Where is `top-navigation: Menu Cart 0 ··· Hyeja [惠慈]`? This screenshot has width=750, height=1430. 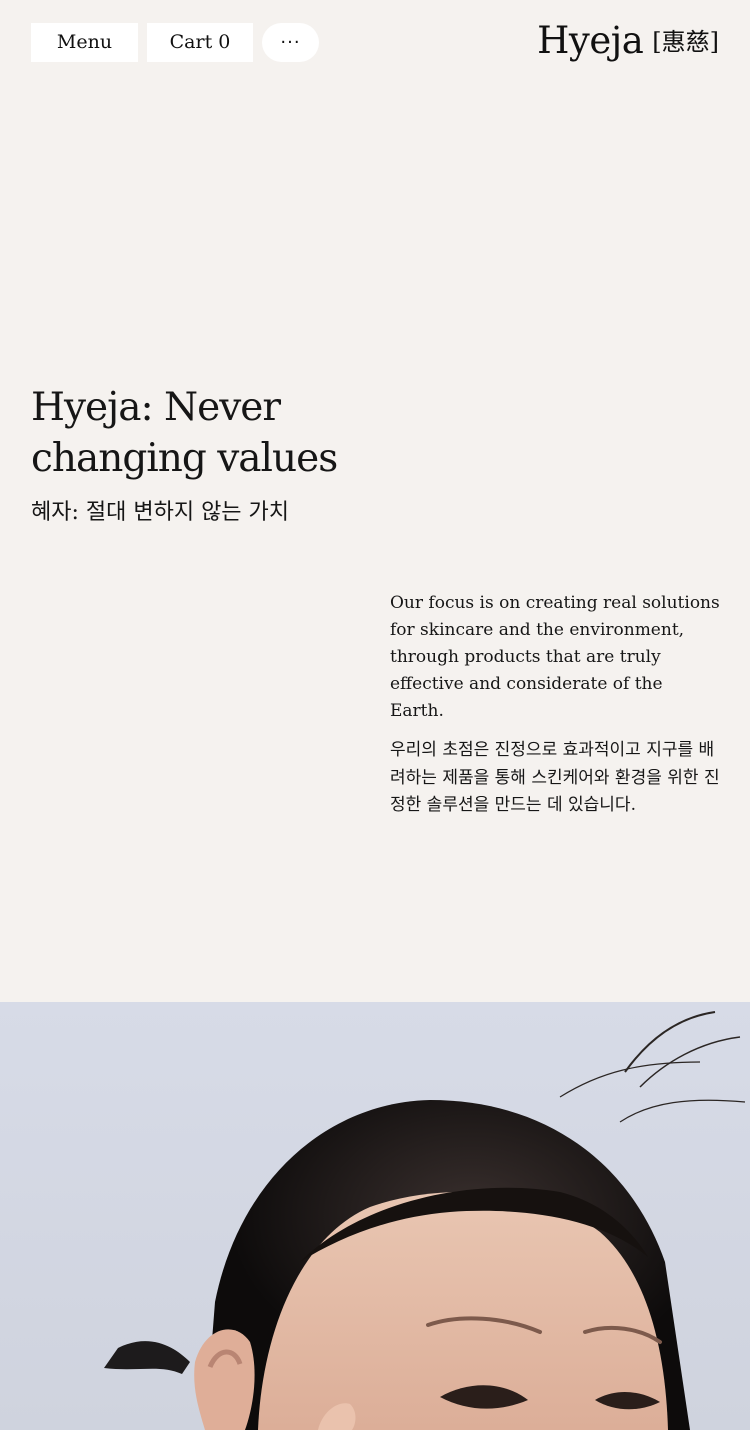
top-navigation: Menu Cart 0 ··· Hyeja [惠慈] is located at coordinates (375, 42).